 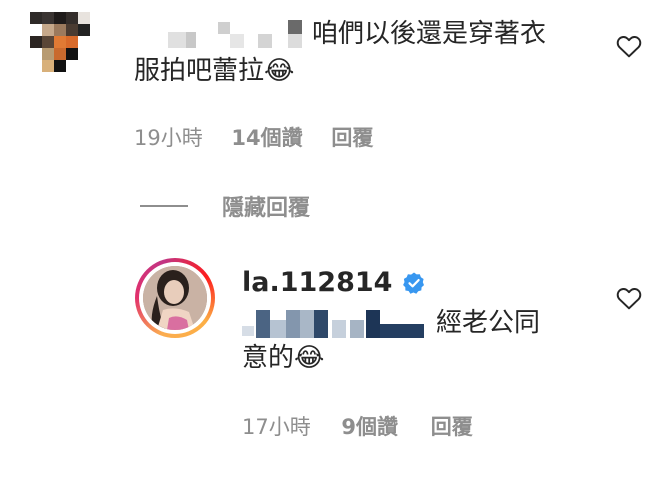 I want to click on reply-timestamp: 17小時, so click(x=276, y=427).